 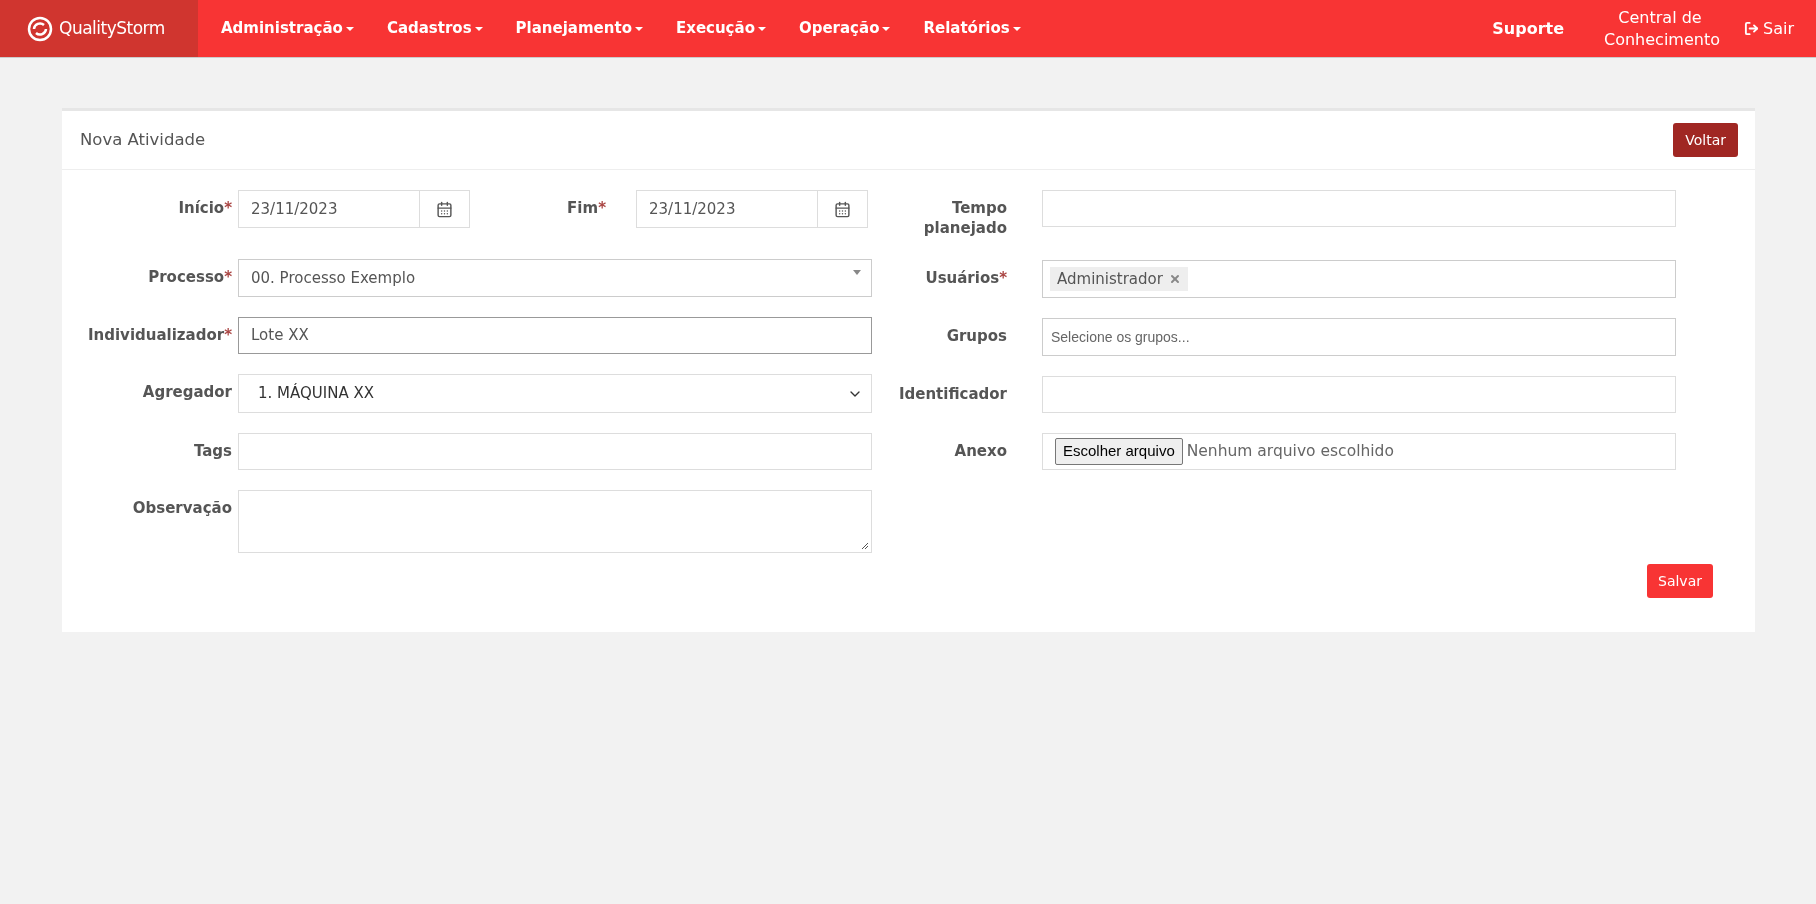 I want to click on resize-handle-icon, so click(x=864, y=545).